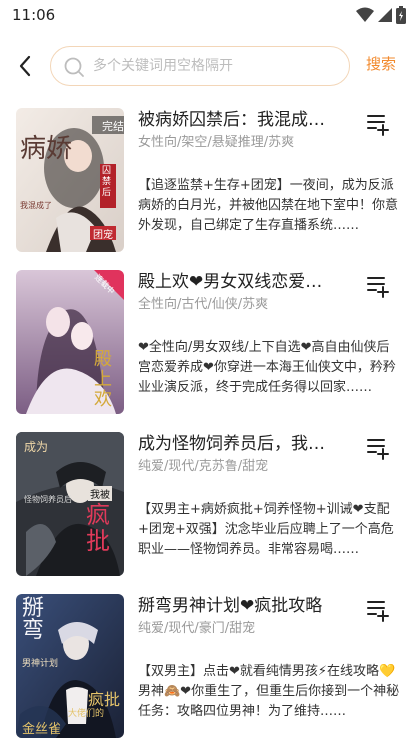 The image size is (416, 740). Describe the element at coordinates (36, 205) in the screenshot. I see `cover-small-text: 我混成了` at that location.